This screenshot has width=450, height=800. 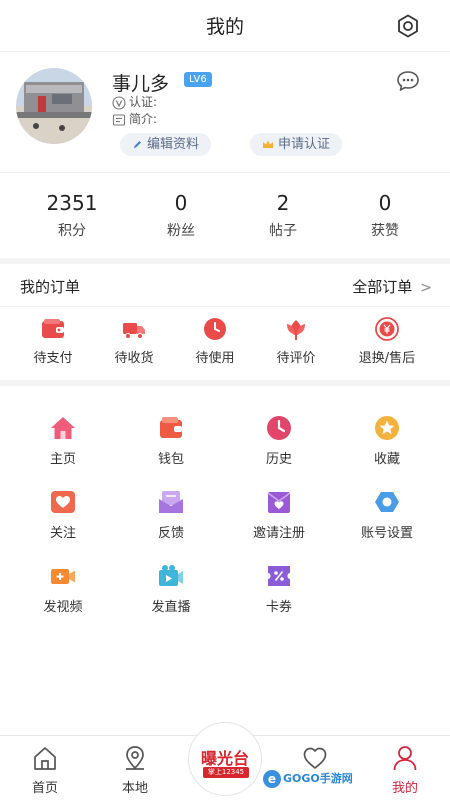 What do you see at coordinates (215, 341) in the screenshot?
I see `order-pending-use: 待使用` at bounding box center [215, 341].